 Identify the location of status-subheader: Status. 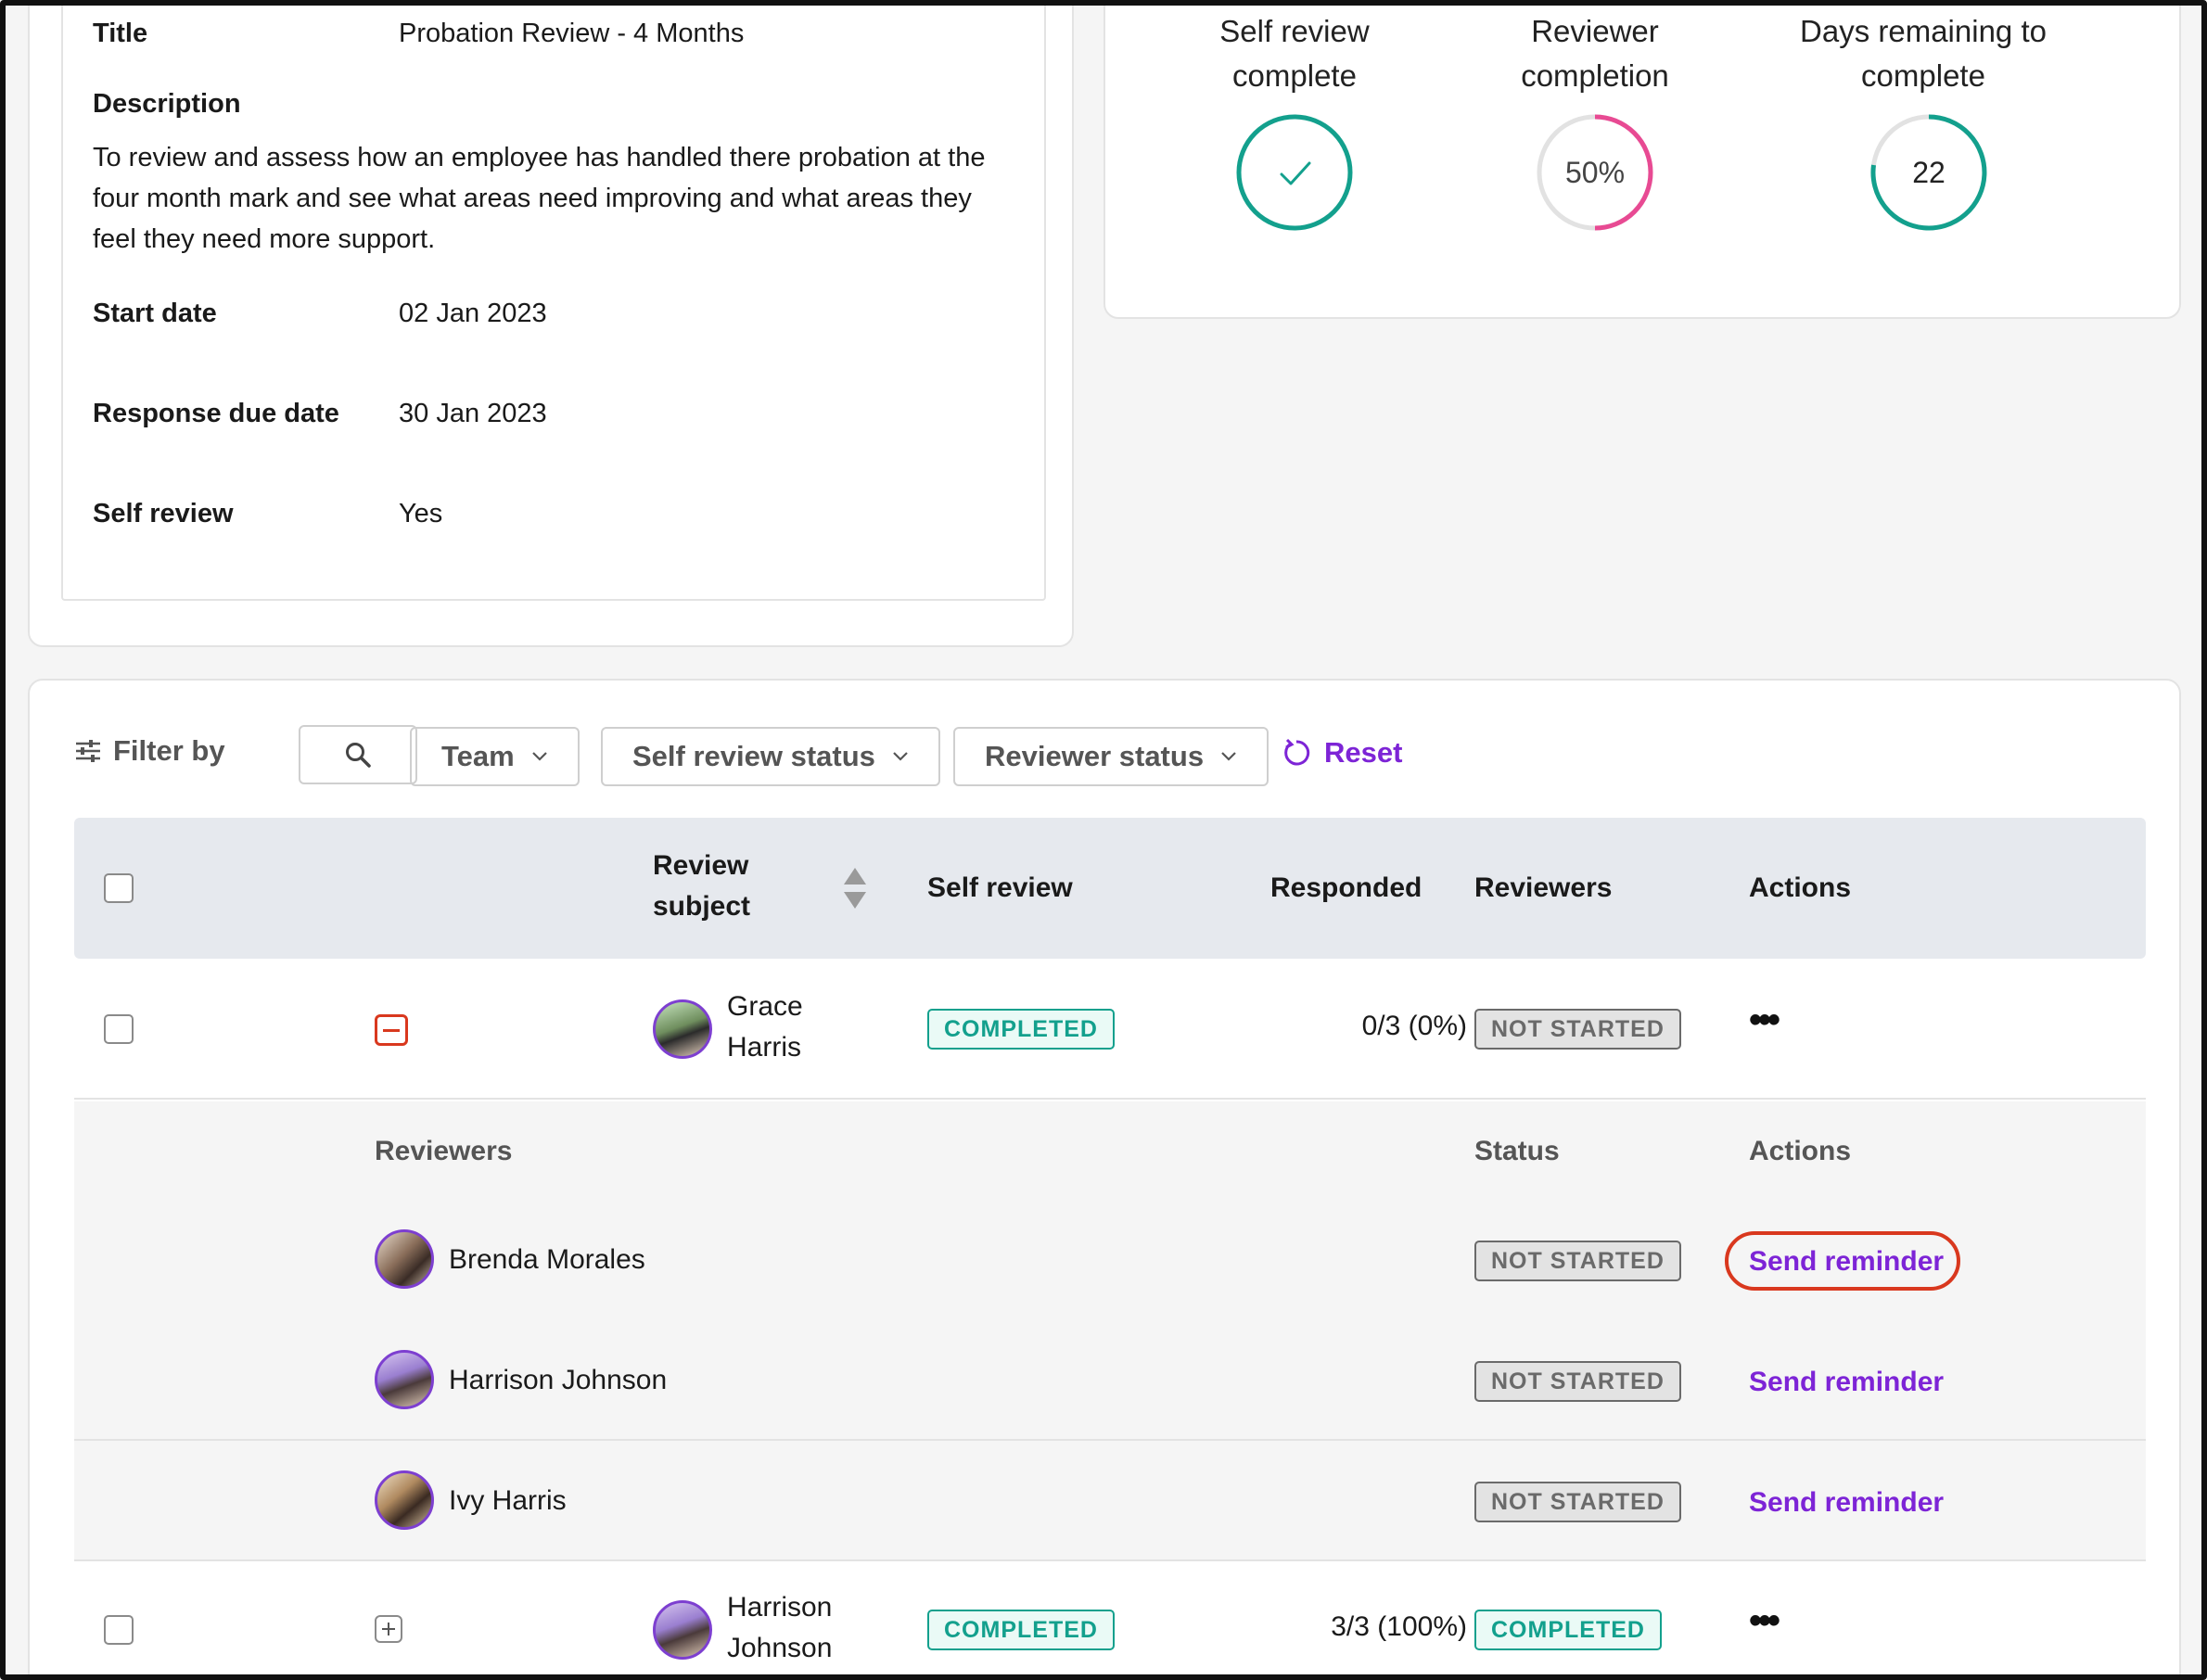
(1517, 1151).